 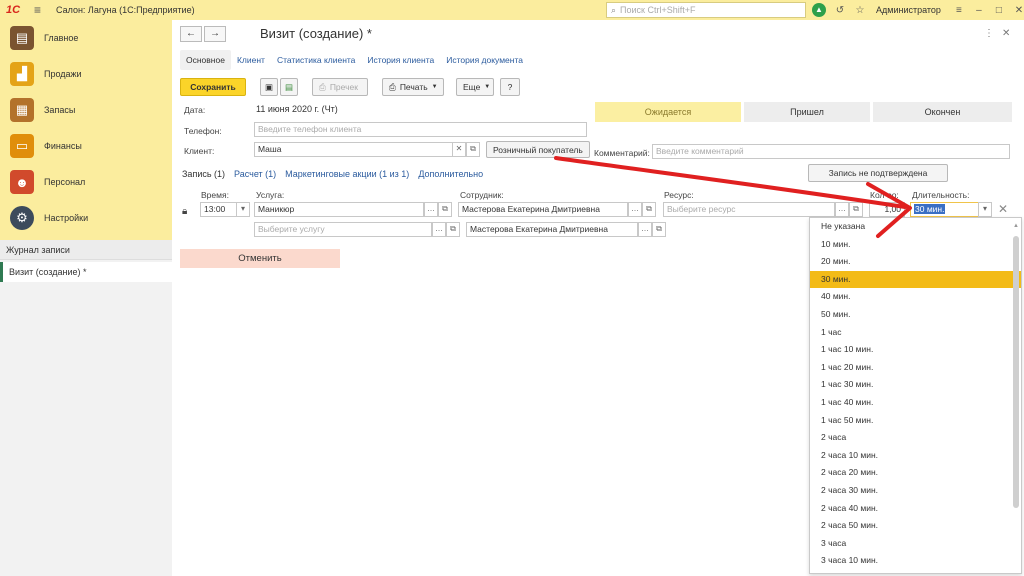 I want to click on duration-option: 1 час 50 мин., so click(x=915, y=421).